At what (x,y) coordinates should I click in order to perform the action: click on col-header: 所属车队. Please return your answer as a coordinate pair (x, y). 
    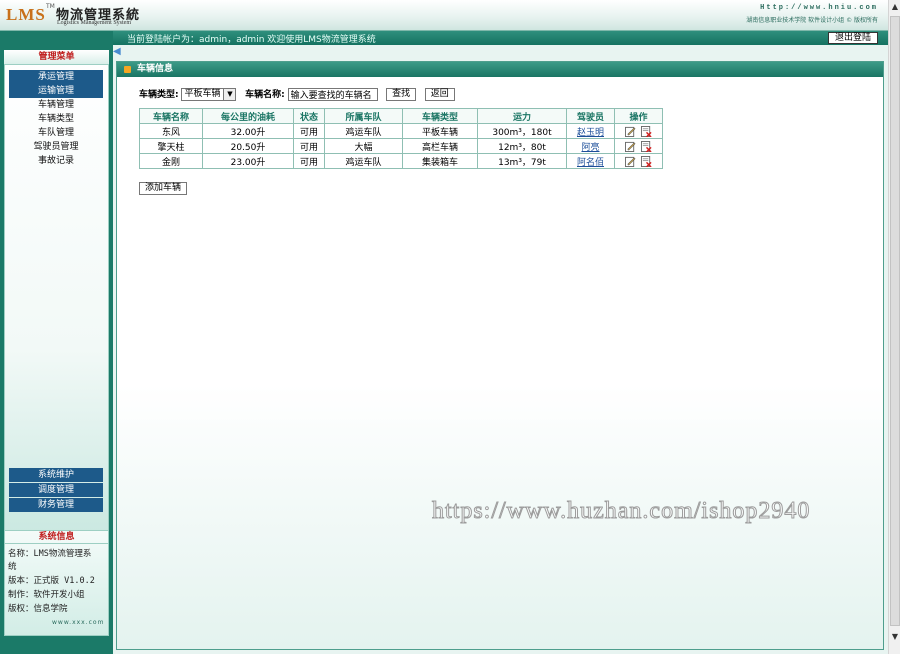
    Looking at the image, I should click on (363, 116).